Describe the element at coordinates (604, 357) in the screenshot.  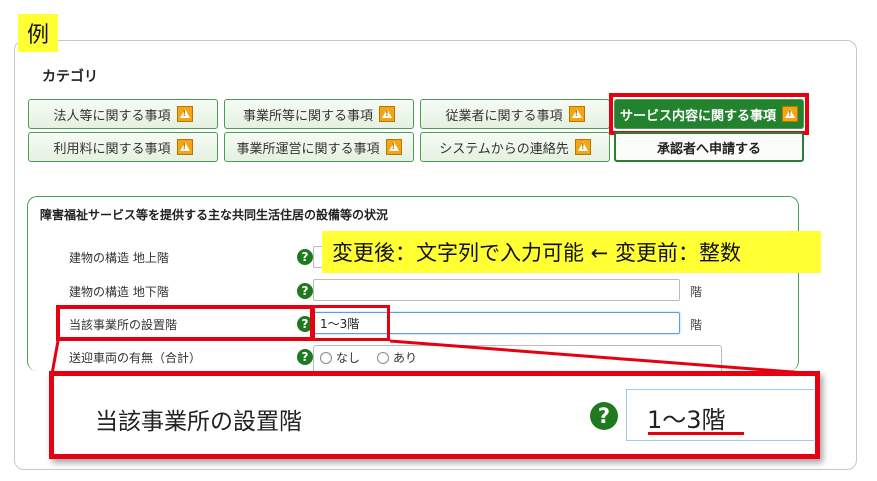
I see `connector-right-line` at that location.